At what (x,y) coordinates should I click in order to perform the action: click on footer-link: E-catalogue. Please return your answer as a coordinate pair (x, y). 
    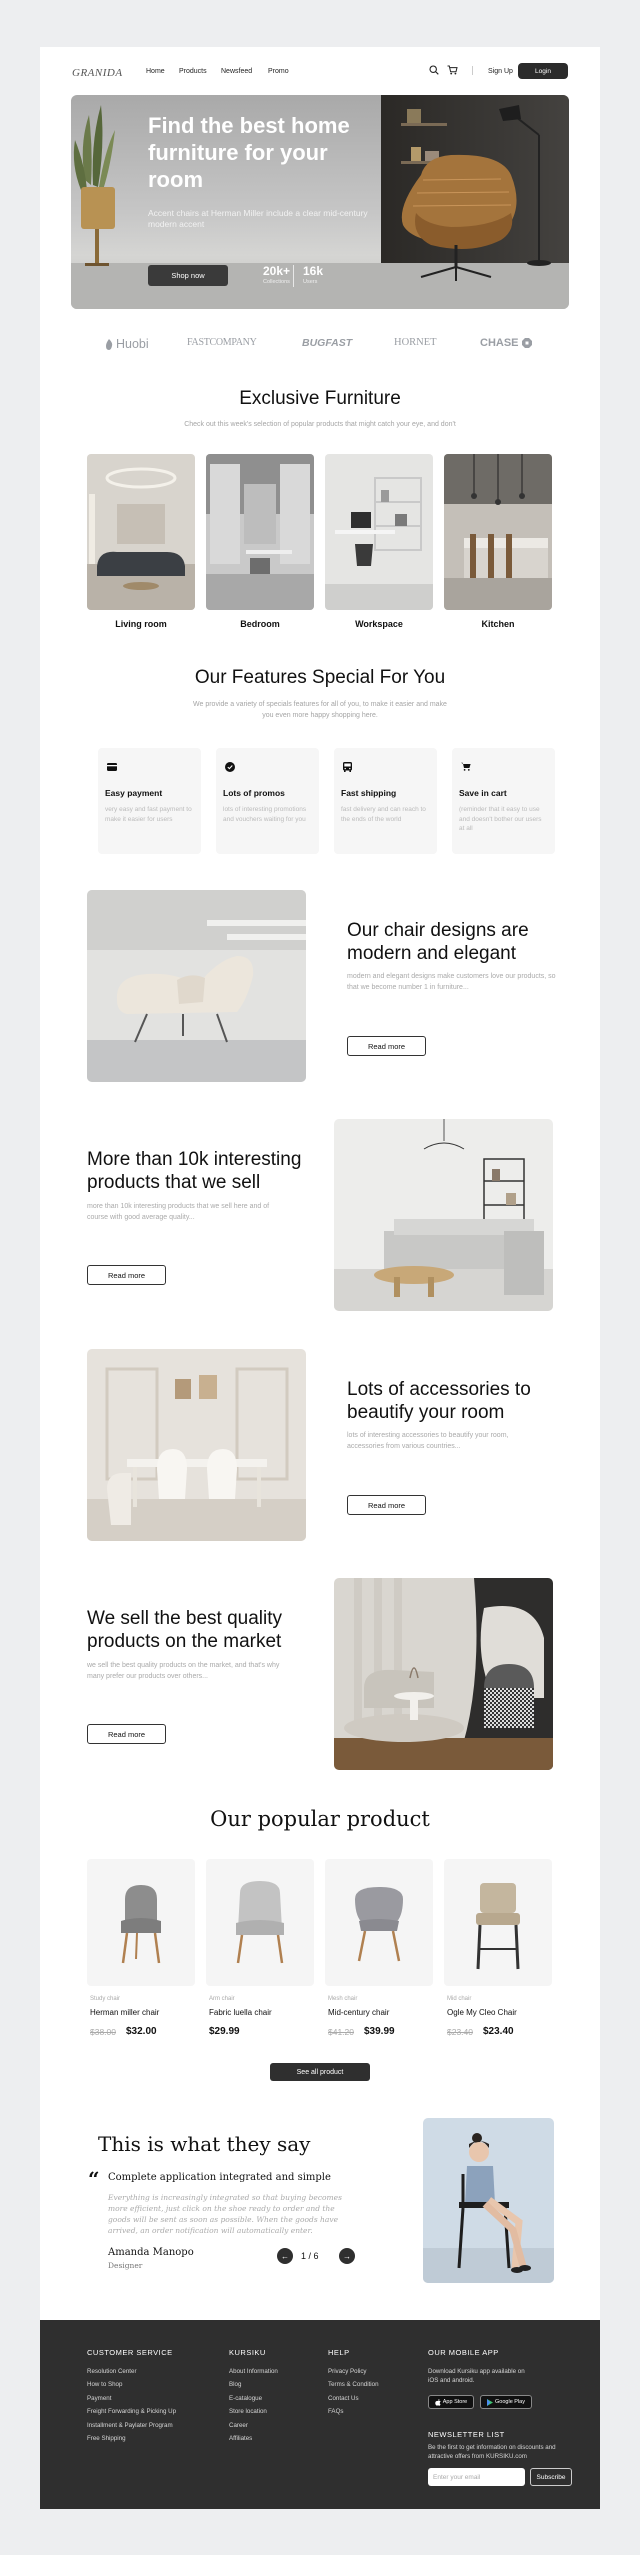
    Looking at the image, I should click on (245, 2398).